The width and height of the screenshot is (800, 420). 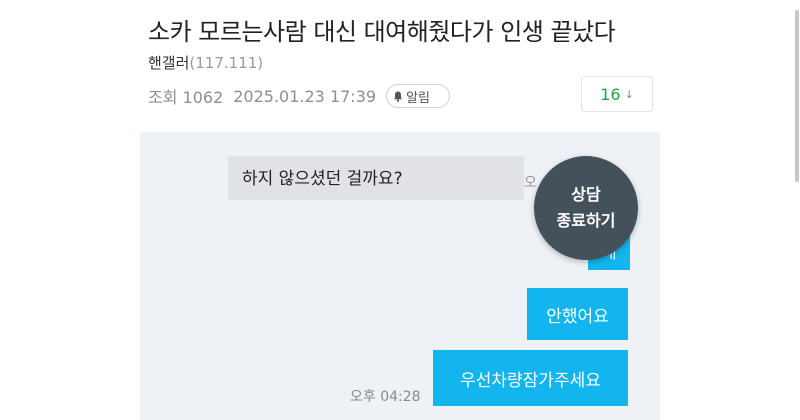 What do you see at coordinates (586, 220) in the screenshot?
I see `end-button-line2: 종료하기` at bounding box center [586, 220].